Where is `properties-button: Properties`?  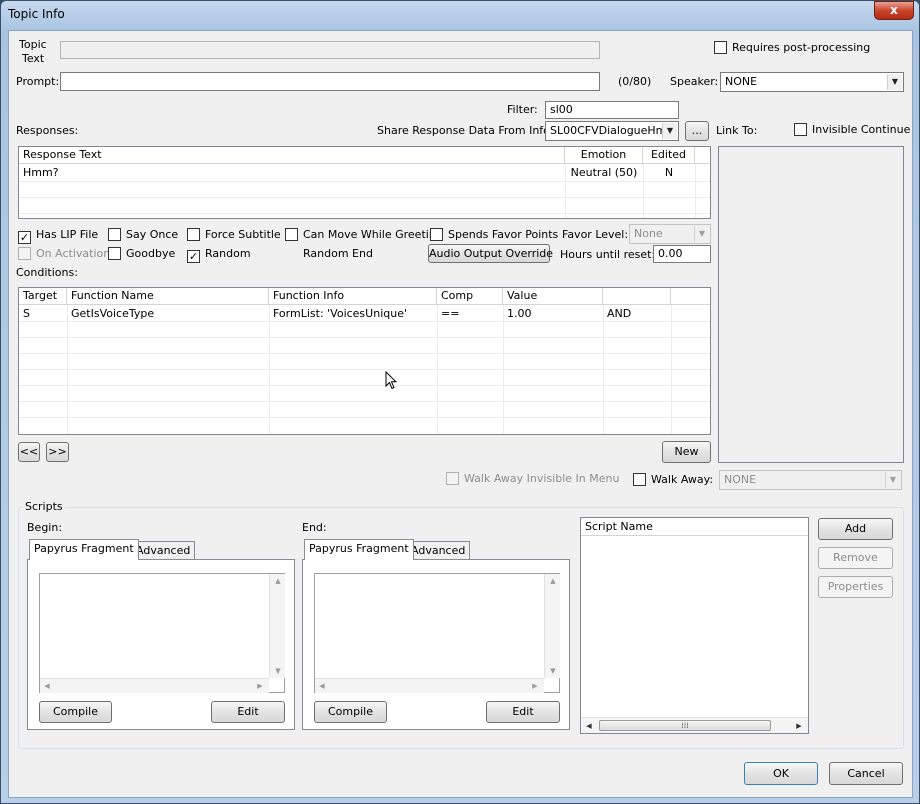
properties-button: Properties is located at coordinates (855, 587).